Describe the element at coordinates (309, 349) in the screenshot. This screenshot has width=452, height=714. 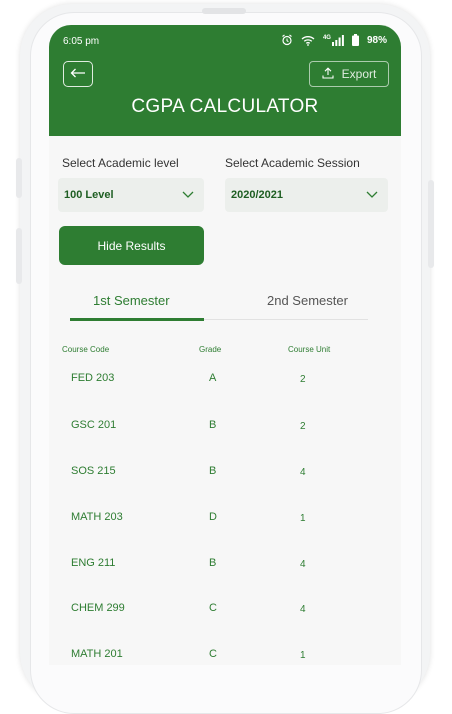
I see `column-header-course-unit: Course Unit` at that location.